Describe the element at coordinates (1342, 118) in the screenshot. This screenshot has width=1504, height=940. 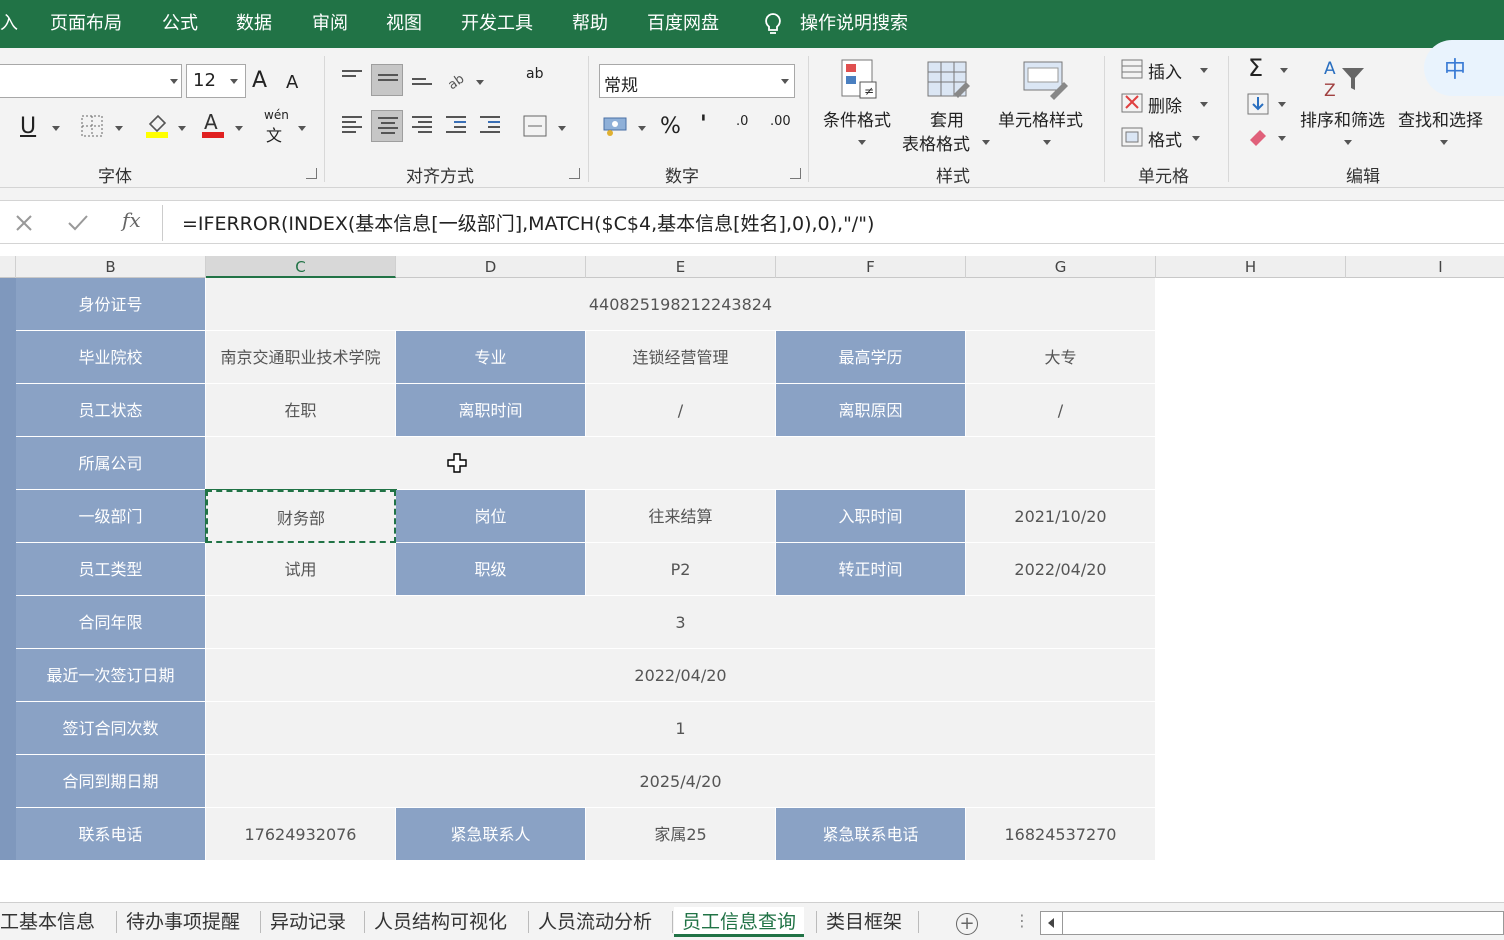
I see `sort-filter-button: 排序和筛选` at that location.